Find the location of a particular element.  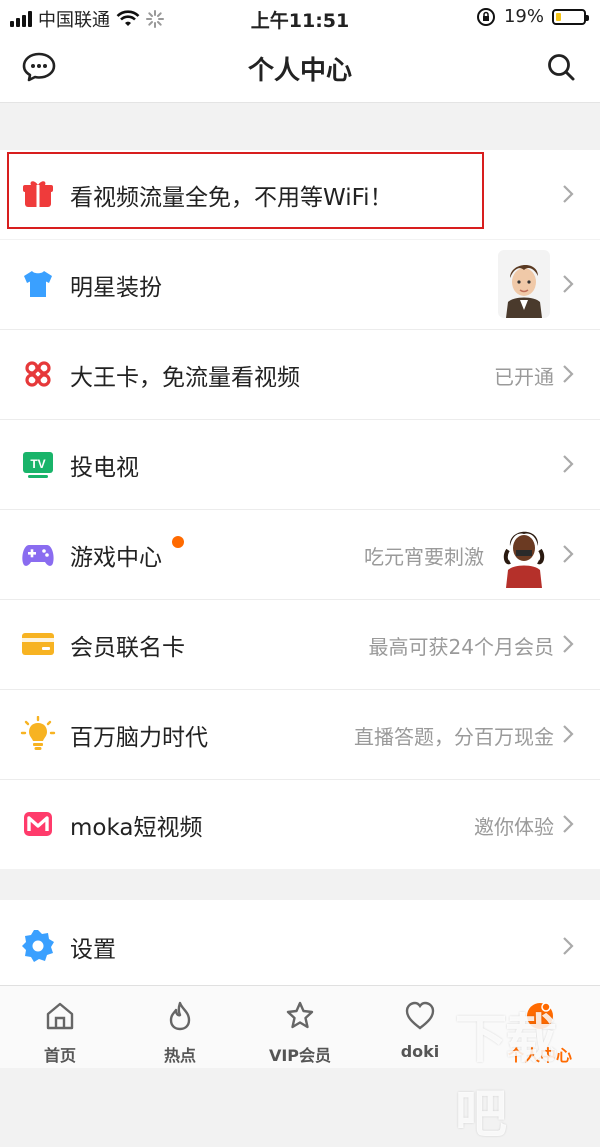

vip-crown-icon is located at coordinates (300, 1015).